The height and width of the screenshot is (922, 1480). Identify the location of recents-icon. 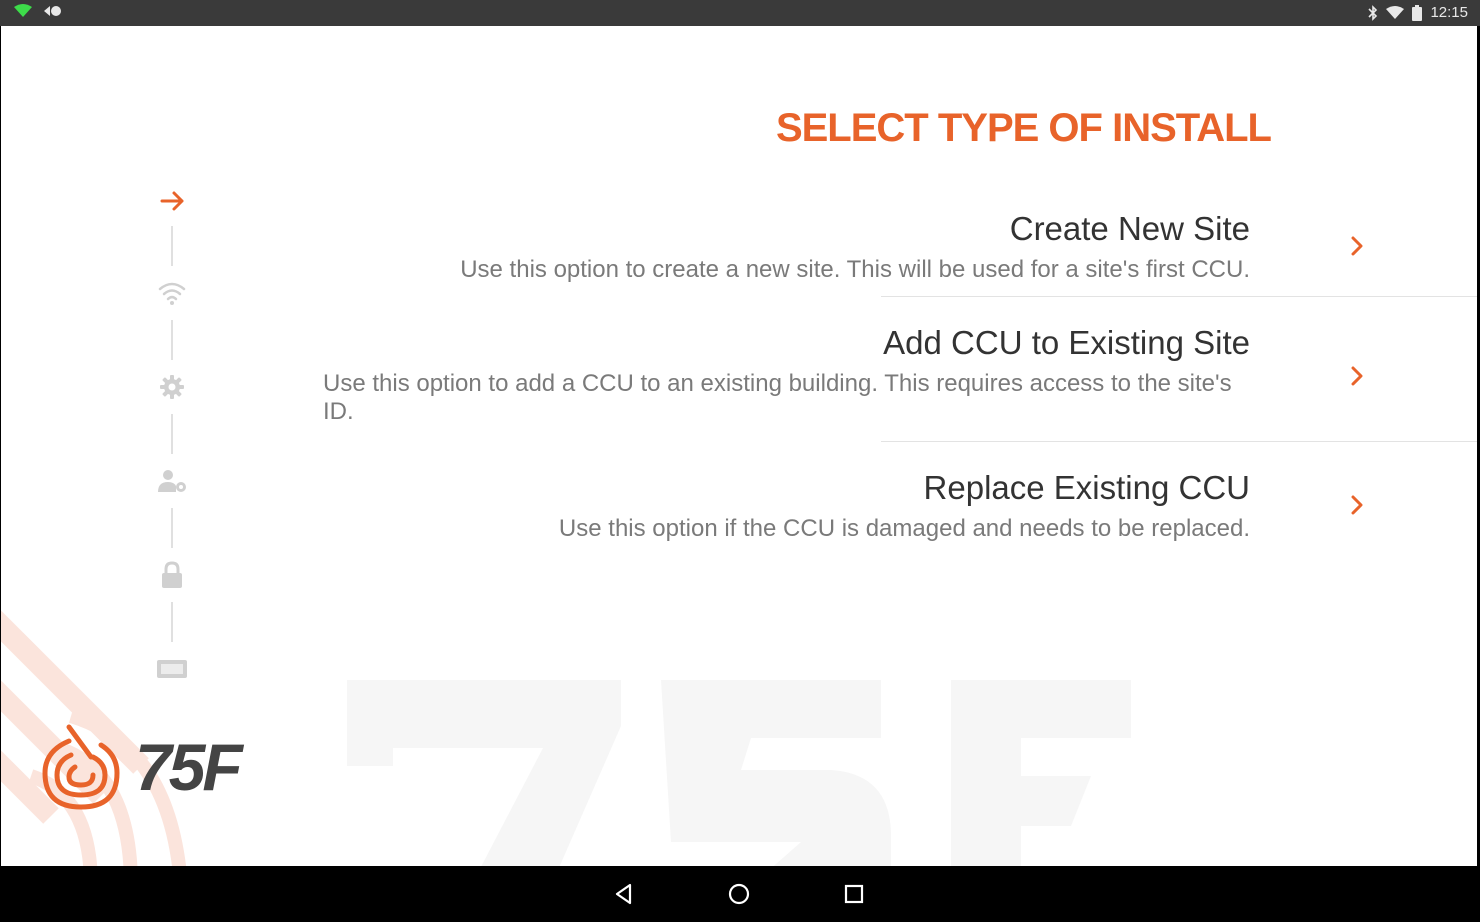
(854, 894).